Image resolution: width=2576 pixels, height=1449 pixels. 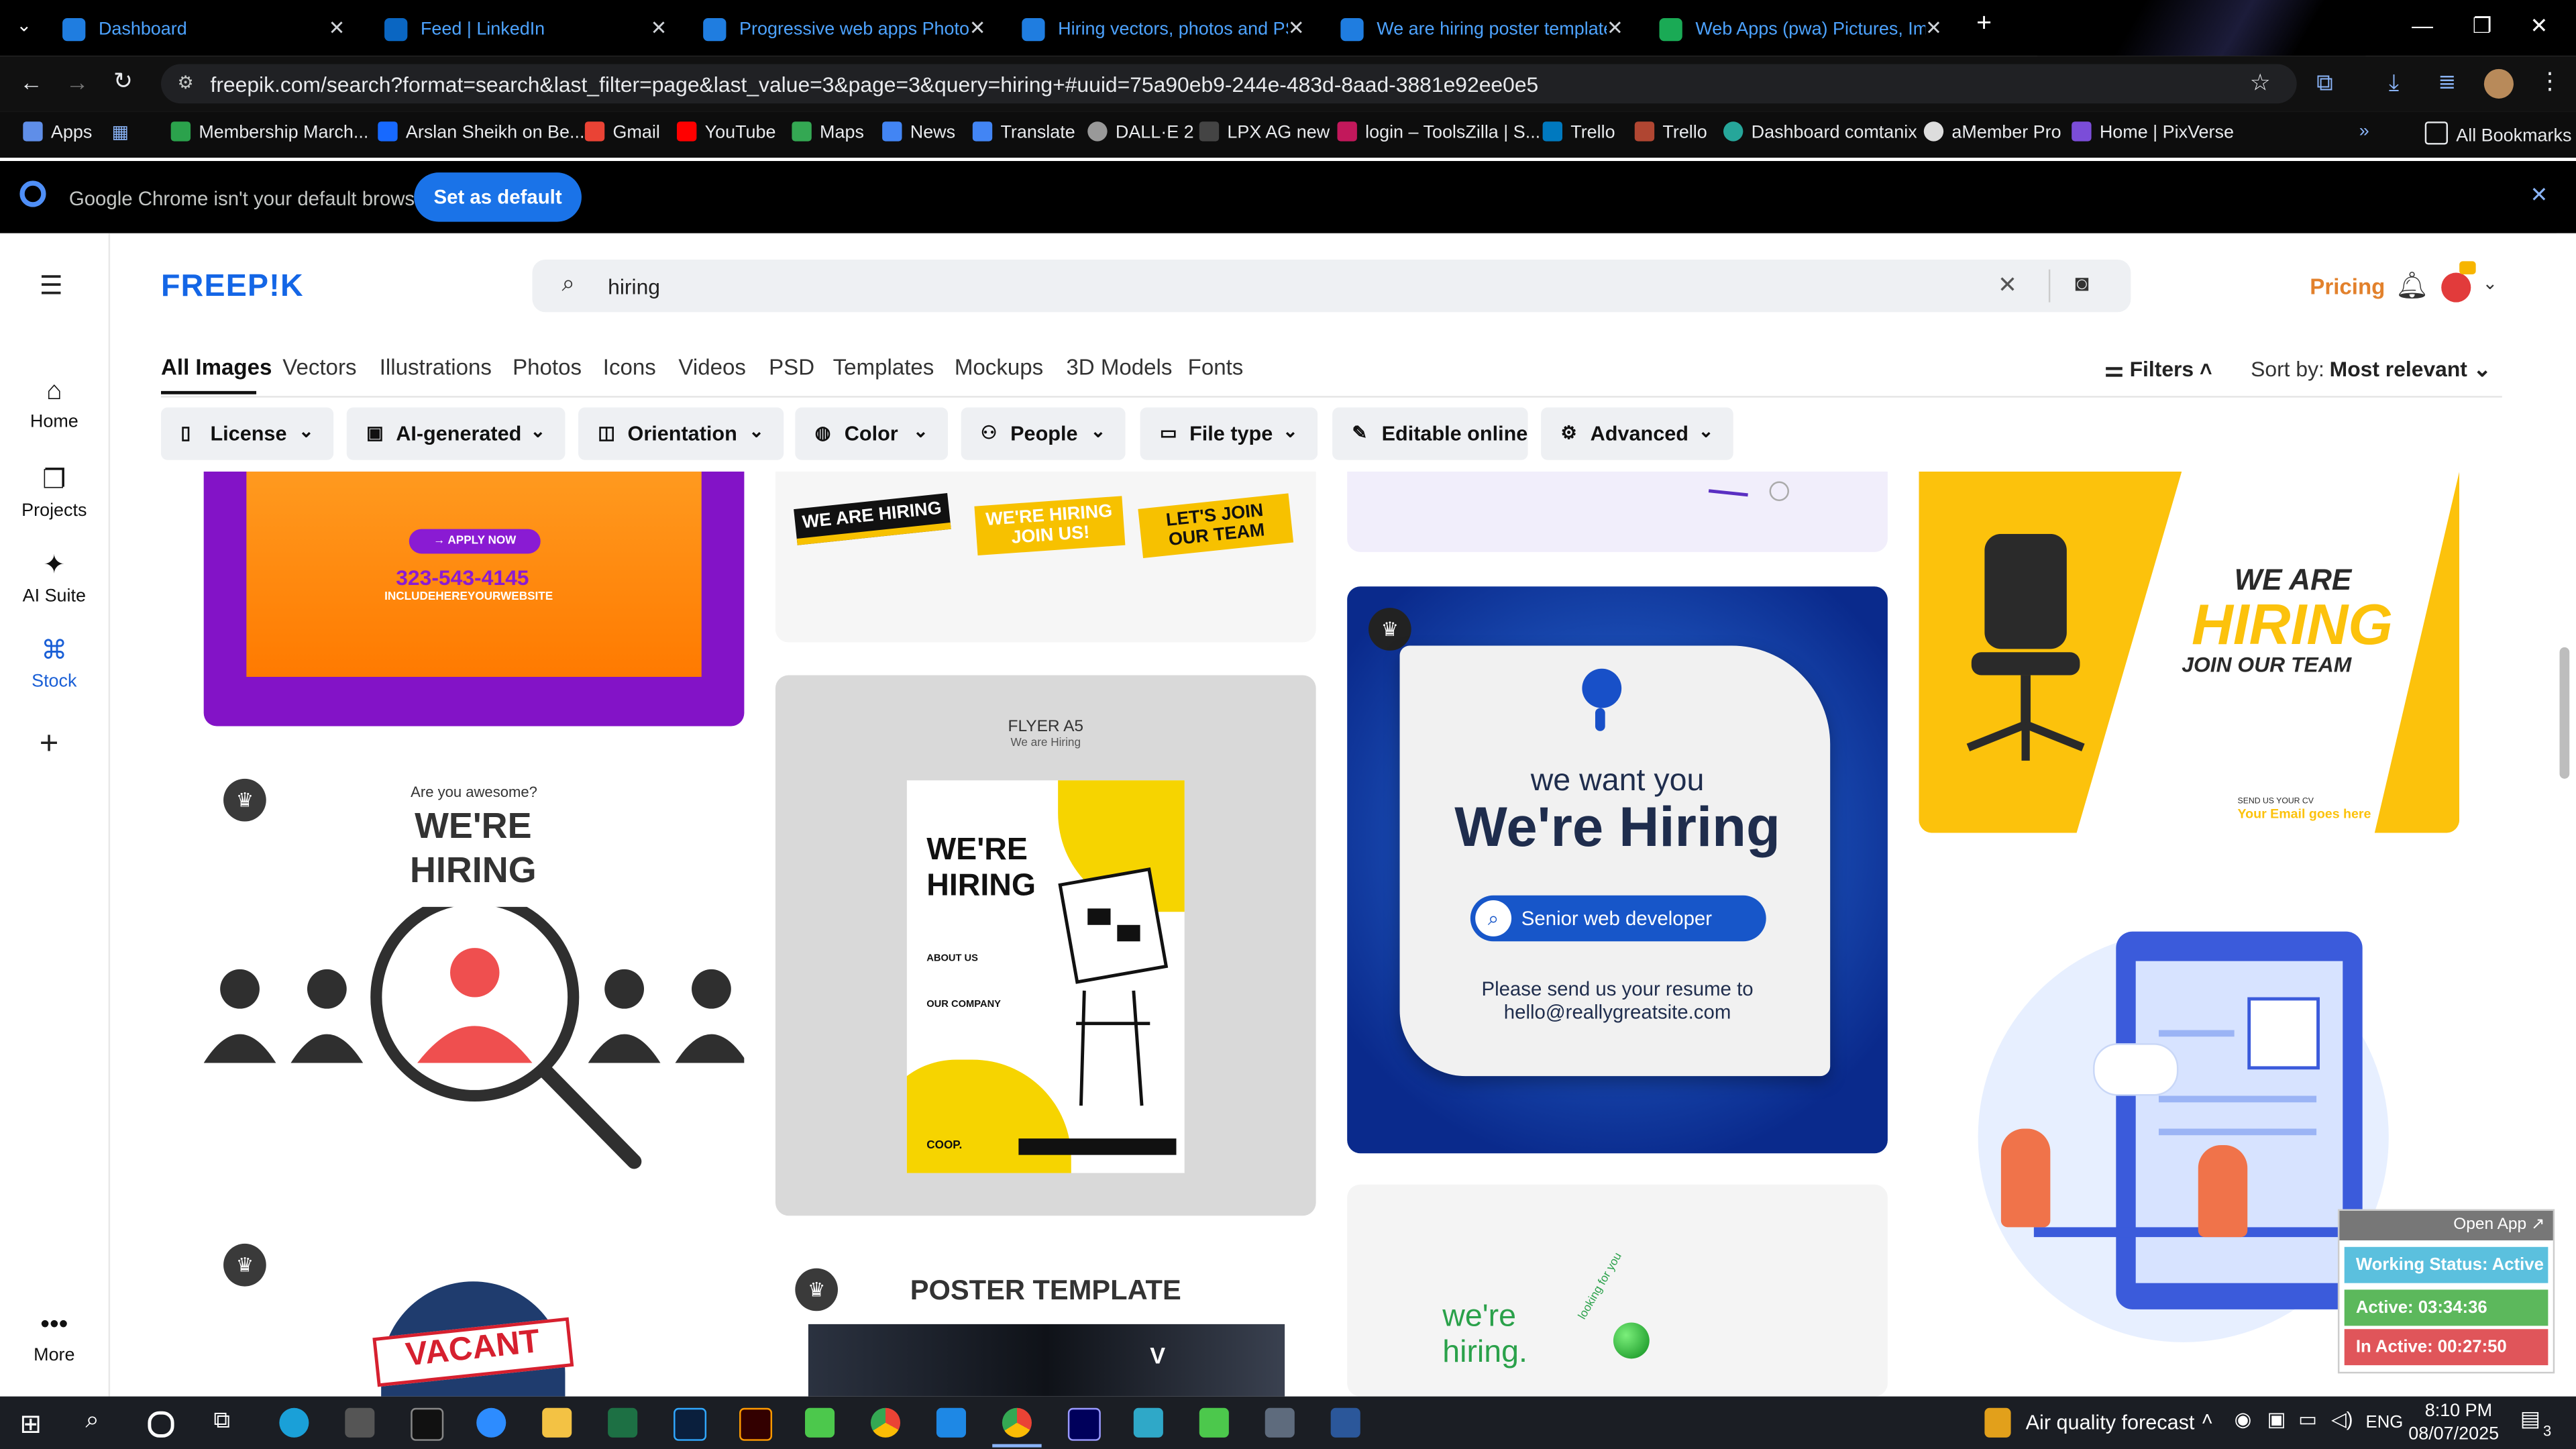 What do you see at coordinates (2158, 369) in the screenshot?
I see `filters-toggle: ⚌ Filters ˄` at bounding box center [2158, 369].